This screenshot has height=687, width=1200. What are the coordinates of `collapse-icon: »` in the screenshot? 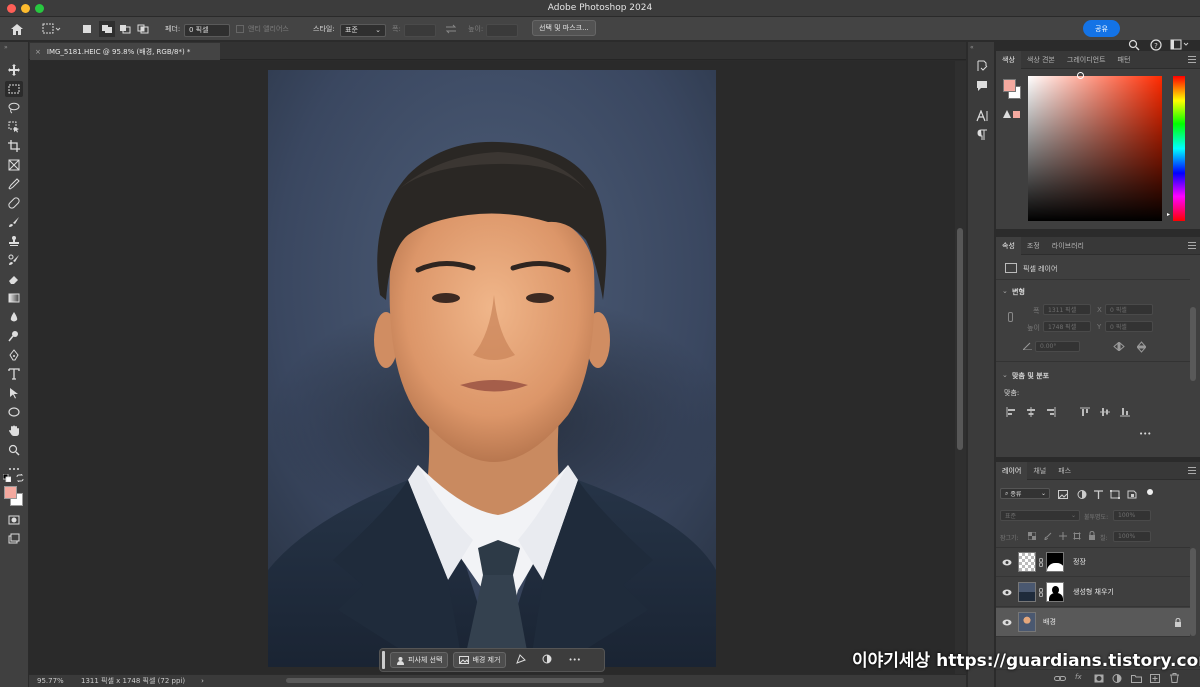 It's located at (6, 47).